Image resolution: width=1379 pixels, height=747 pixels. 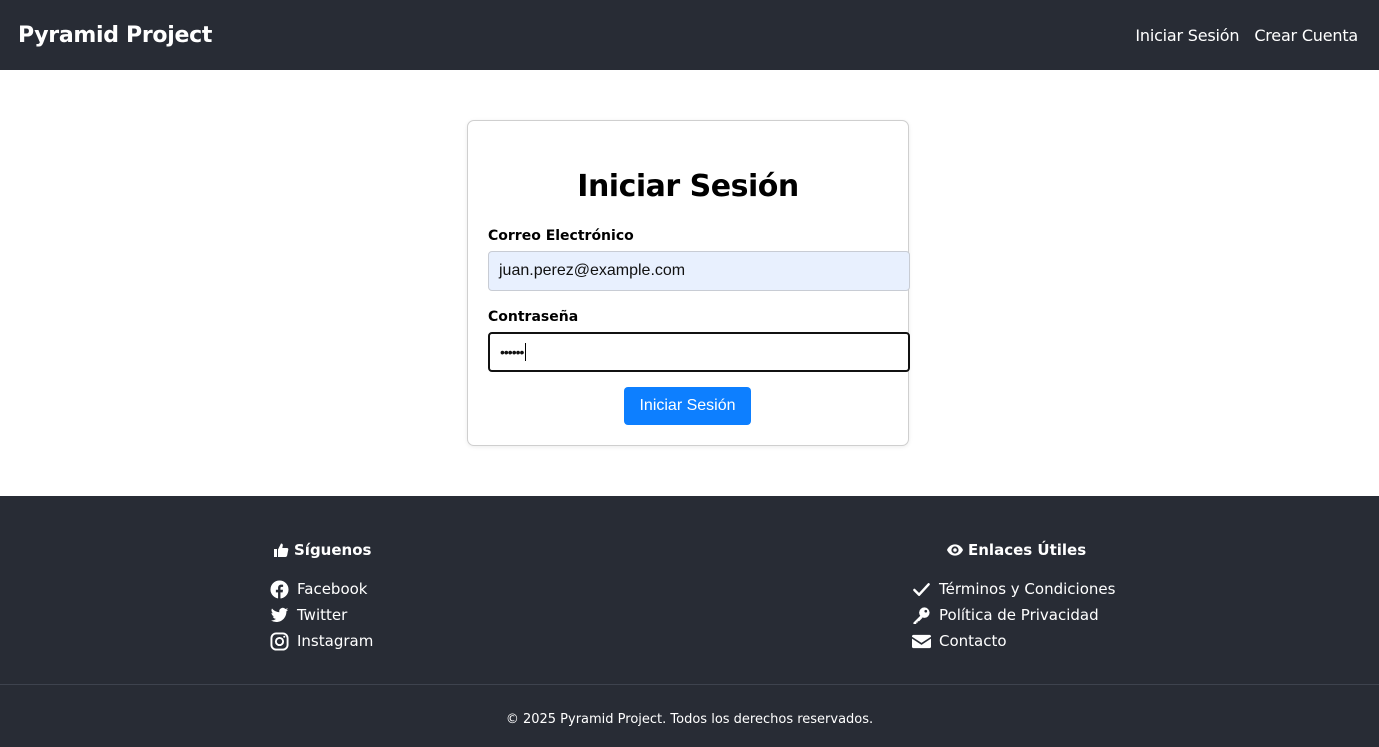 I want to click on eye-icon, so click(x=955, y=550).